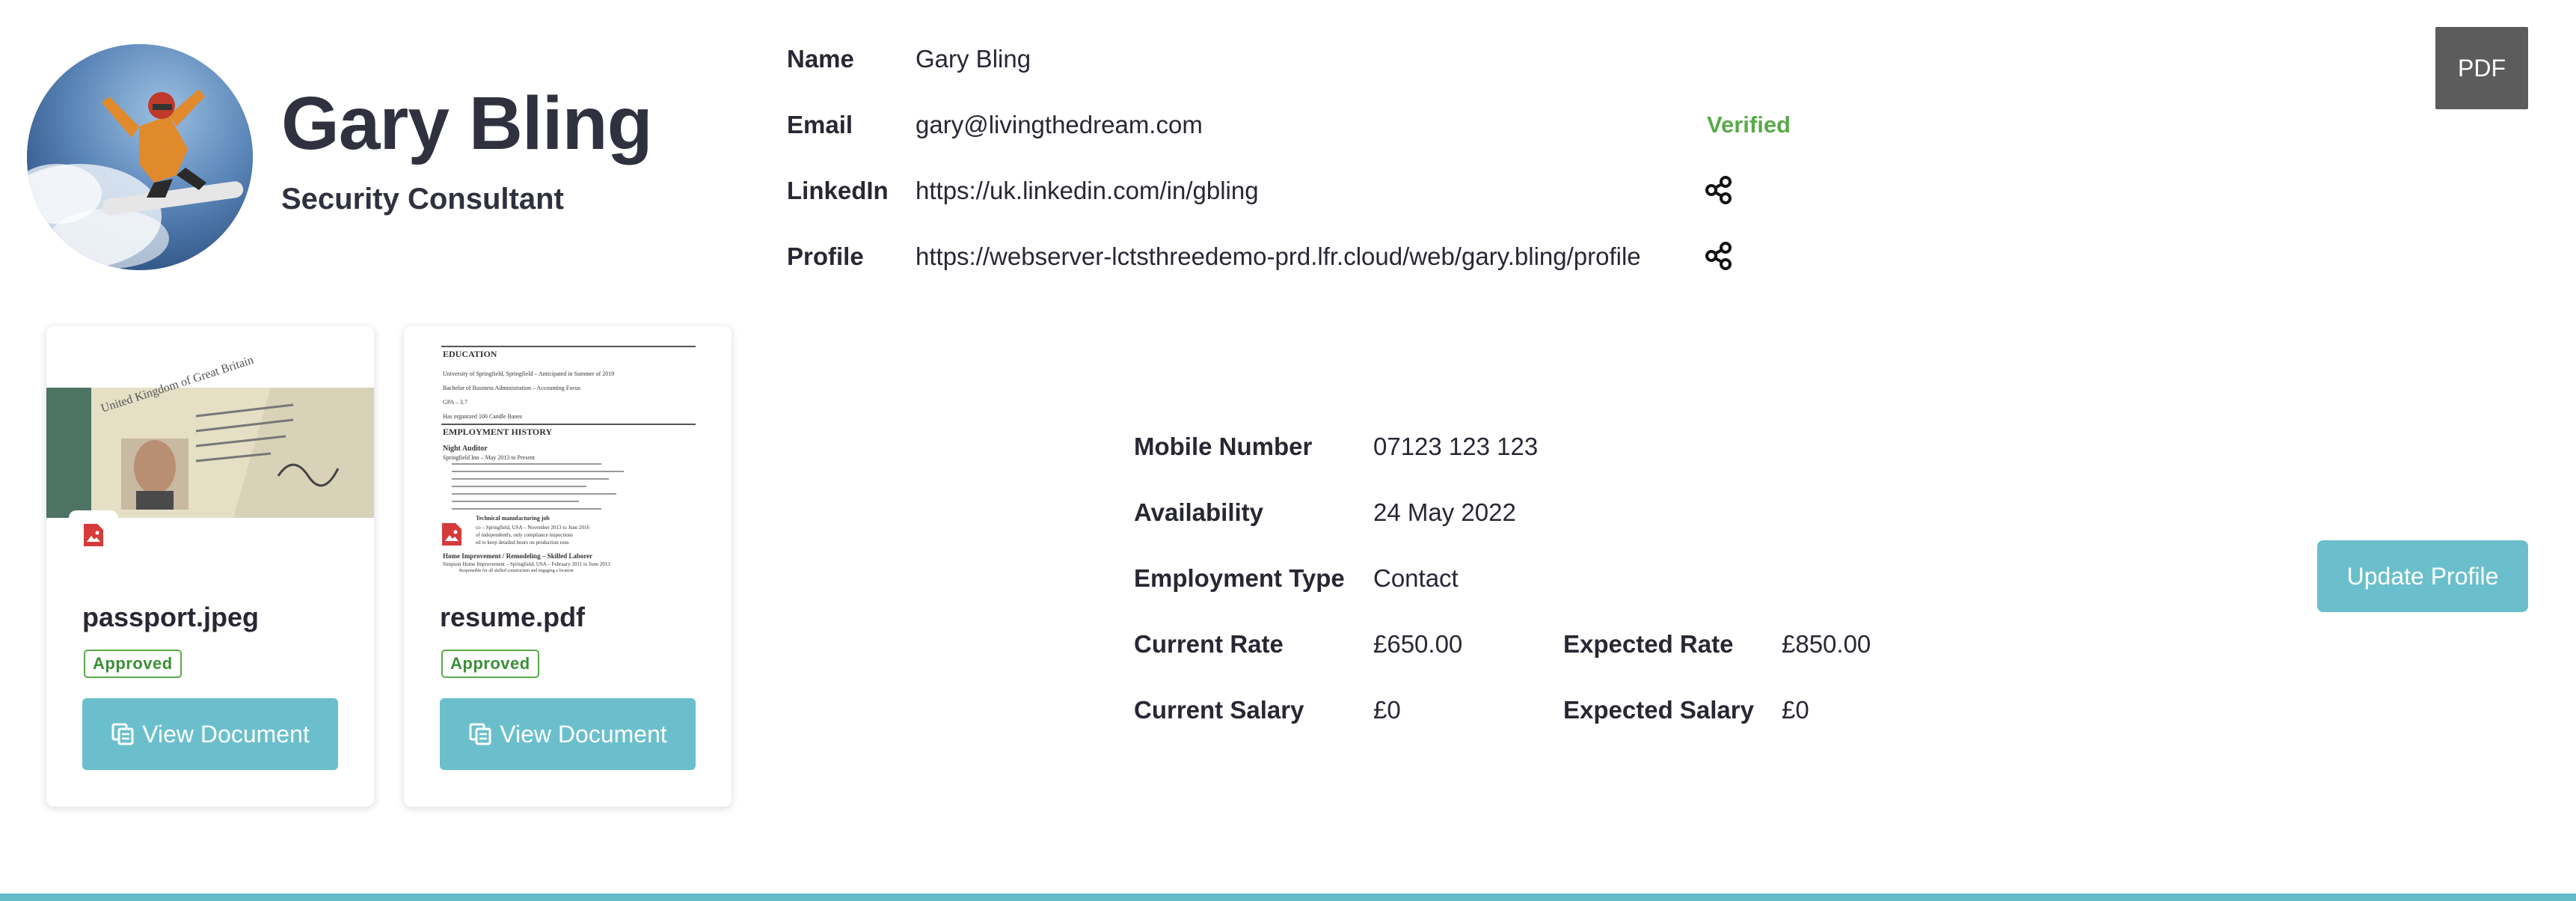 Image resolution: width=2576 pixels, height=901 pixels. What do you see at coordinates (470, 354) in the screenshot?
I see `resume-education-heading: EDUCATION` at bounding box center [470, 354].